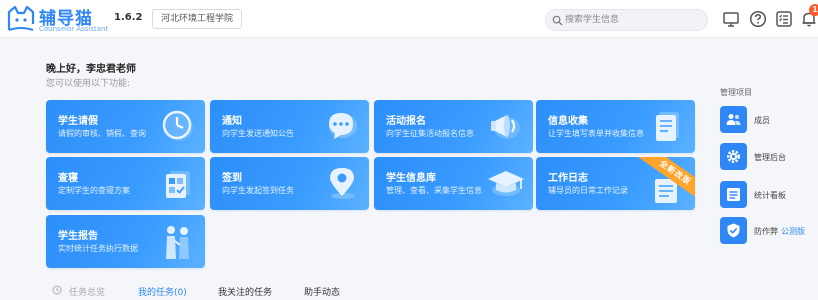 The width and height of the screenshot is (818, 300). What do you see at coordinates (21, 18) in the screenshot?
I see `cat-logo-icon` at bounding box center [21, 18].